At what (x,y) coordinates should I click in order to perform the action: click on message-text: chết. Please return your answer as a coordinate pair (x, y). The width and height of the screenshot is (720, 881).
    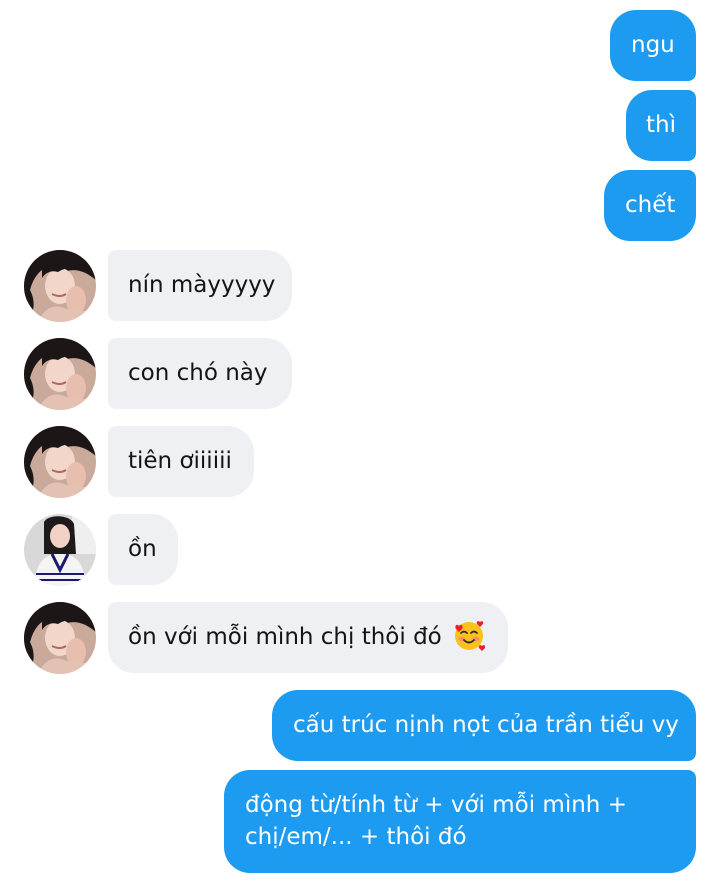
    Looking at the image, I should click on (650, 205).